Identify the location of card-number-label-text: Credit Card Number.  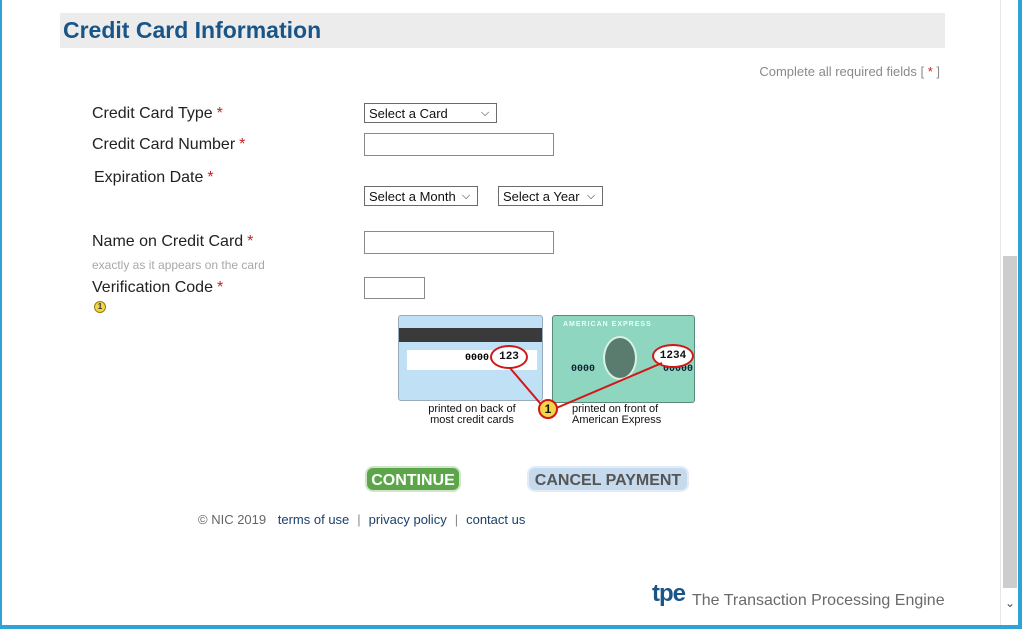
(164, 144).